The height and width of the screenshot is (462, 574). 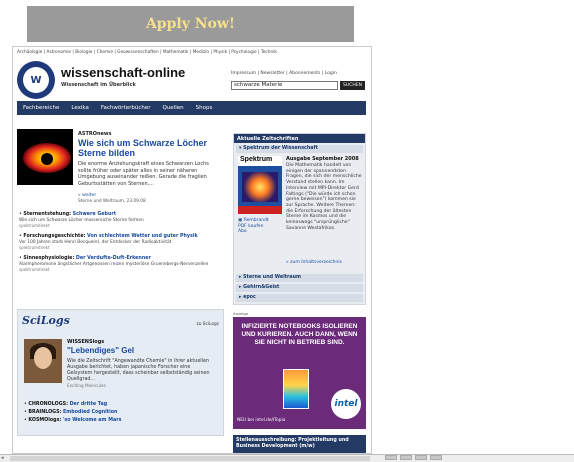 I want to click on intel-logo: intel, so click(x=346, y=404).